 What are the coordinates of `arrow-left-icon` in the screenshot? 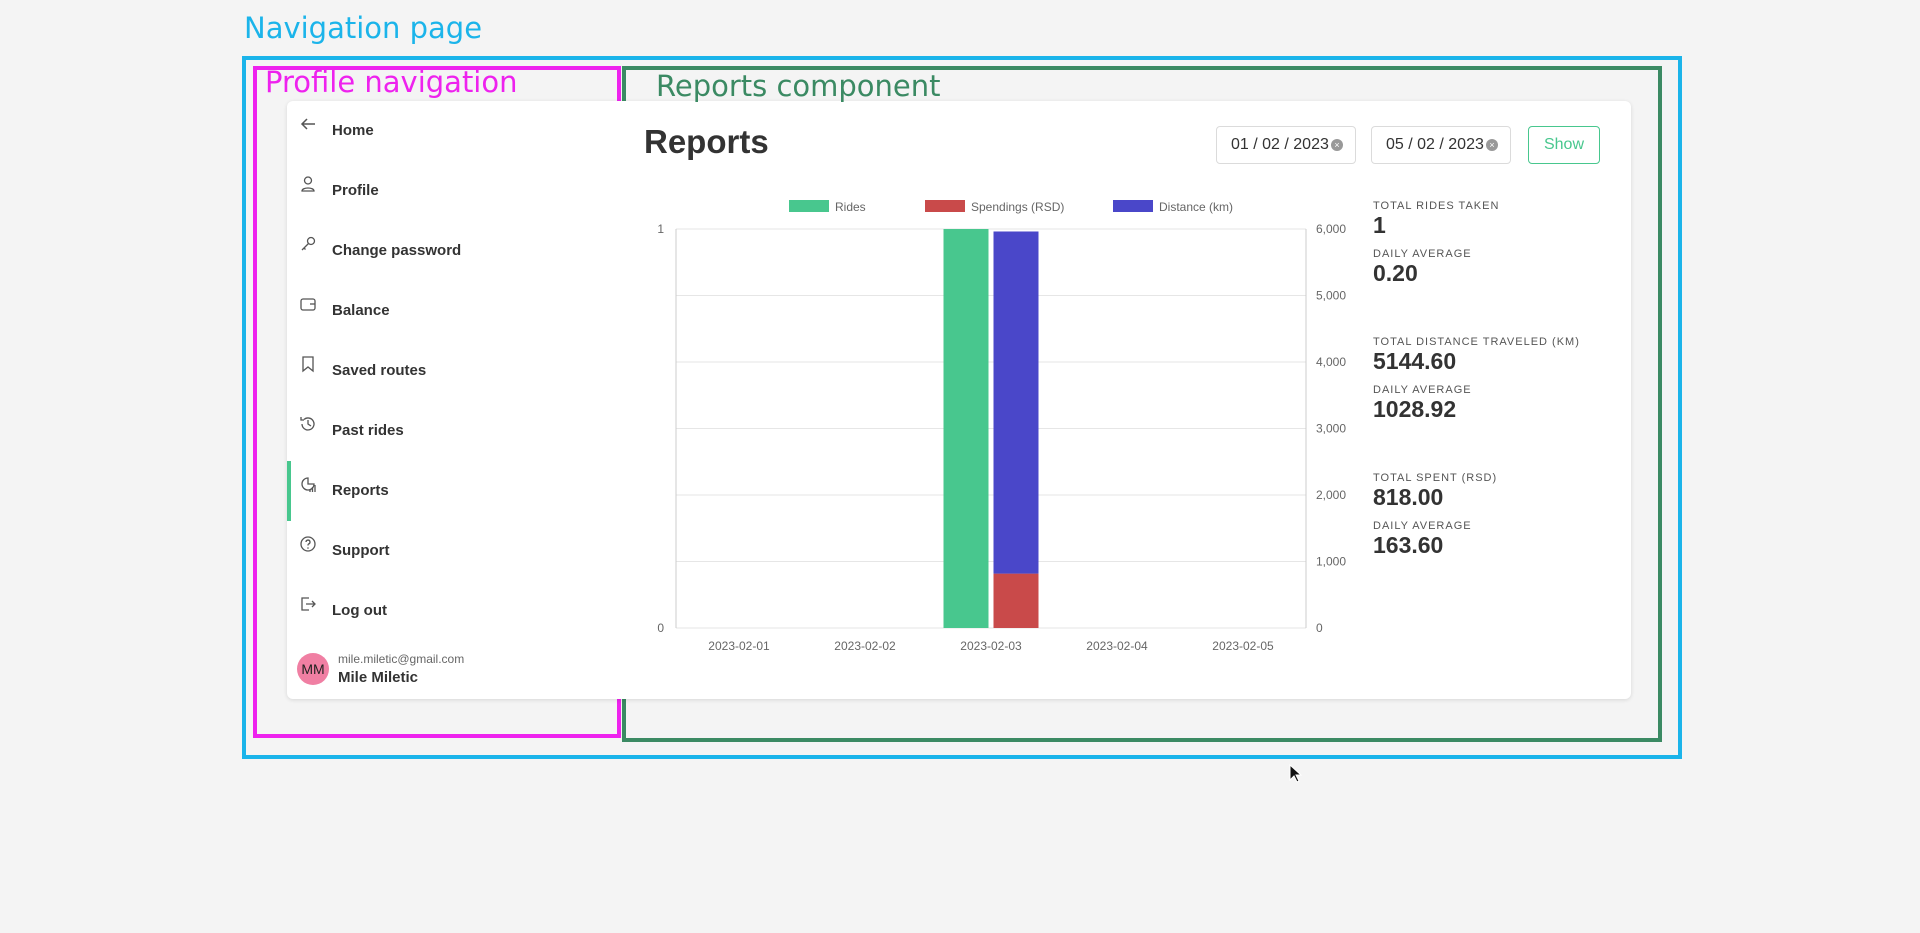 It's located at (307, 124).